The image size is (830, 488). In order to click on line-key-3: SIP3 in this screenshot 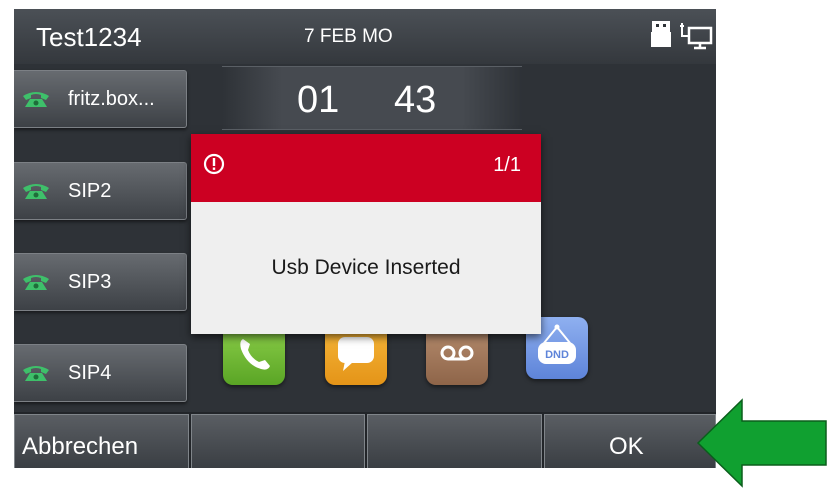, I will do `click(100, 282)`.